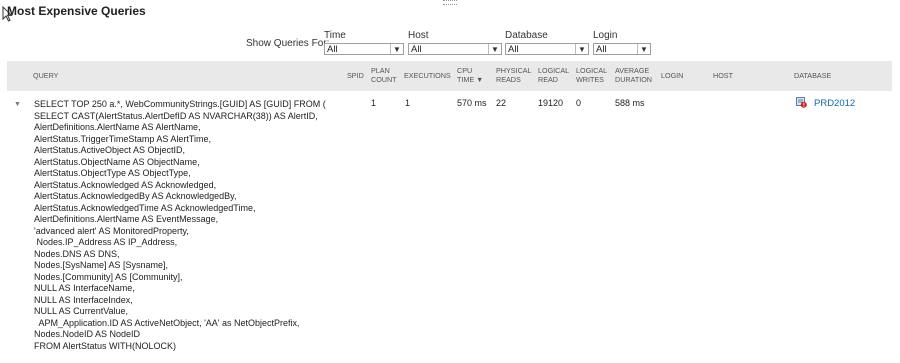 This screenshot has height=363, width=900. What do you see at coordinates (579, 103) in the screenshot?
I see `logical-writes-cell: 0` at bounding box center [579, 103].